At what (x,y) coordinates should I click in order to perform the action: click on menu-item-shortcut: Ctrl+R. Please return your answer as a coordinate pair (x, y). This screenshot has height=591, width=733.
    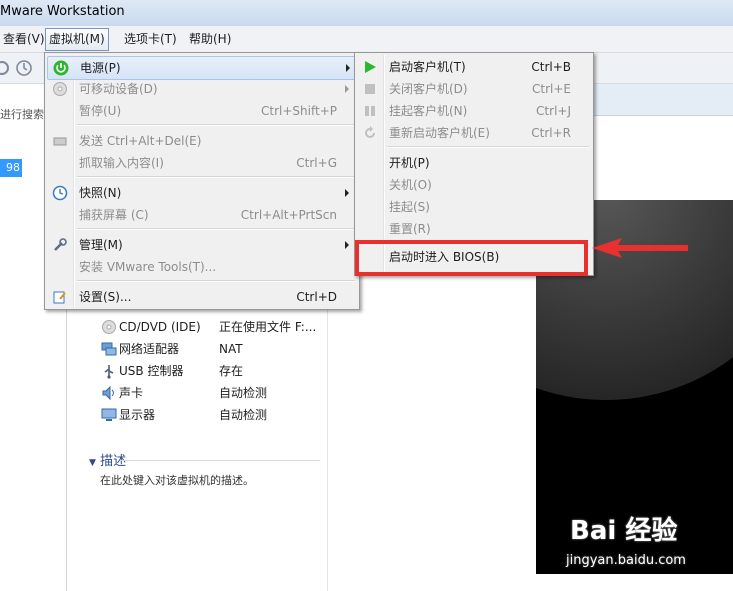
    Looking at the image, I should click on (551, 133).